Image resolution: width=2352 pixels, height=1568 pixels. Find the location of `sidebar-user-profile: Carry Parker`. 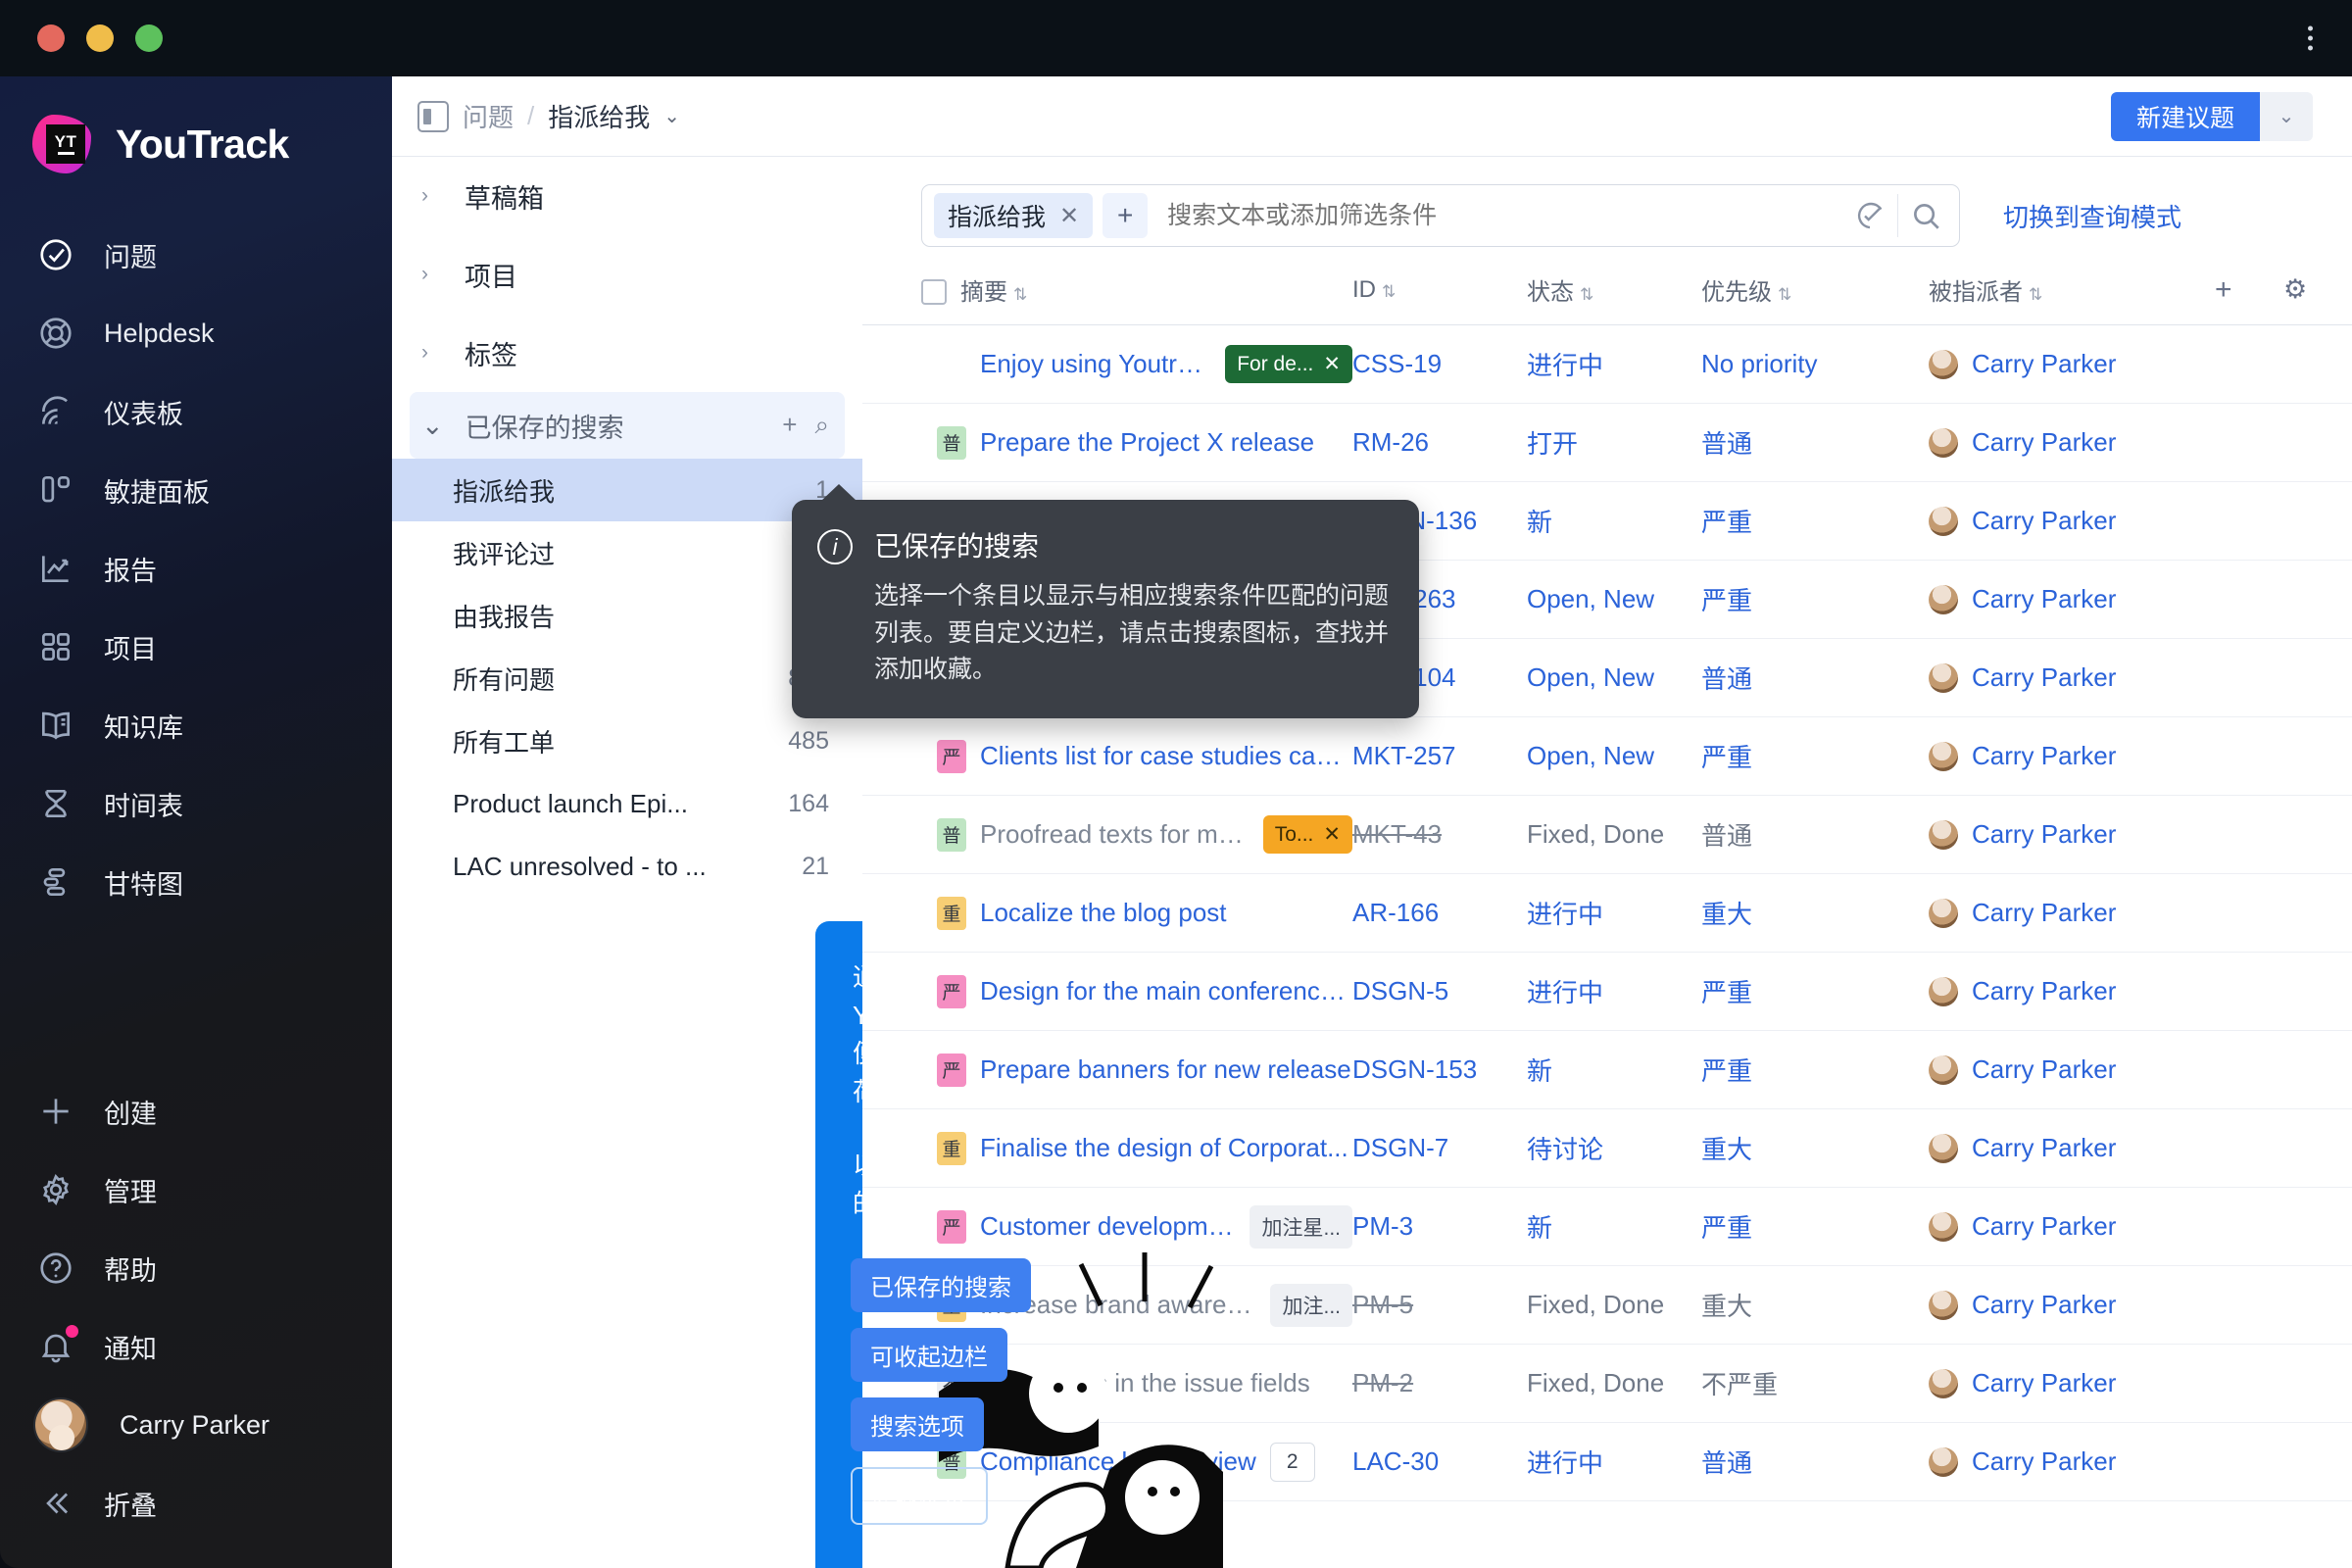

sidebar-user-profile: Carry Parker is located at coordinates (196, 1425).